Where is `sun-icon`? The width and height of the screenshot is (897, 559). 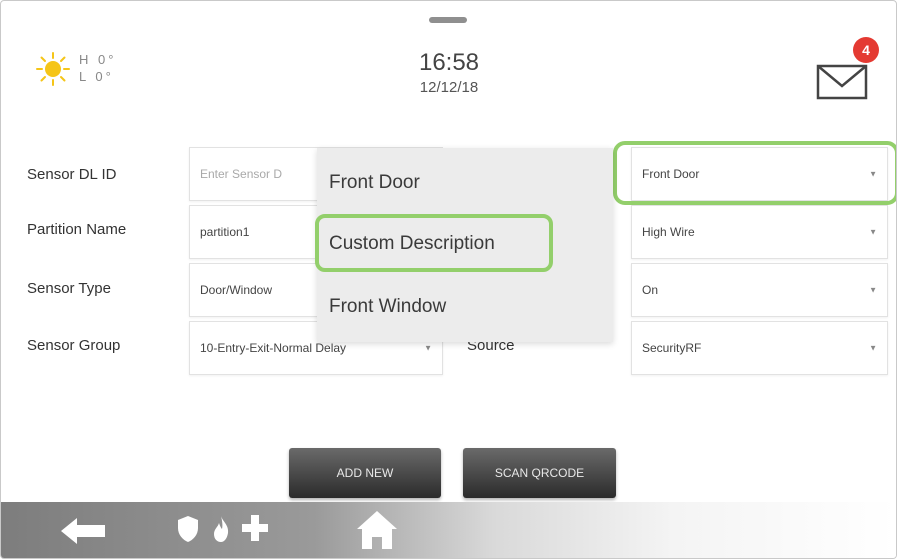 sun-icon is located at coordinates (53, 69).